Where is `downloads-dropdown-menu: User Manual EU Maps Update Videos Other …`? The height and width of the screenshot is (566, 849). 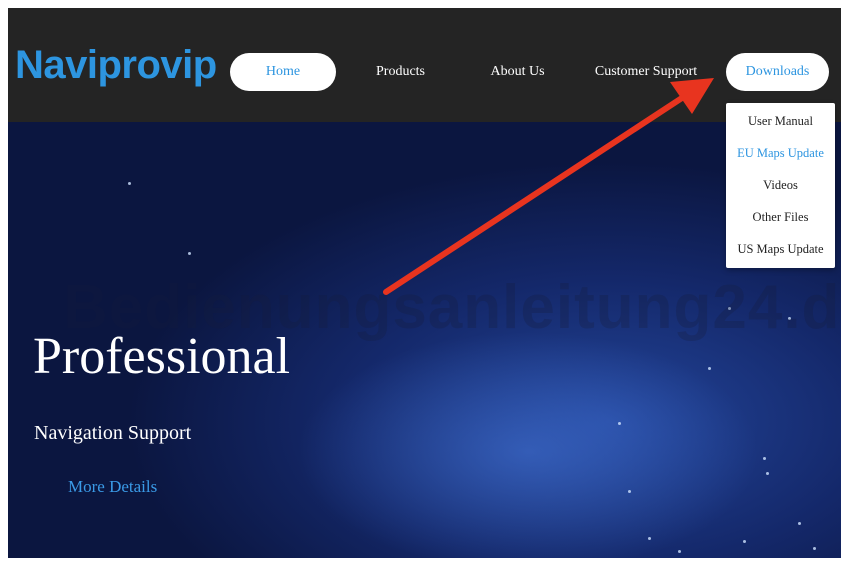
downloads-dropdown-menu: User Manual EU Maps Update Videos Other … is located at coordinates (780, 185).